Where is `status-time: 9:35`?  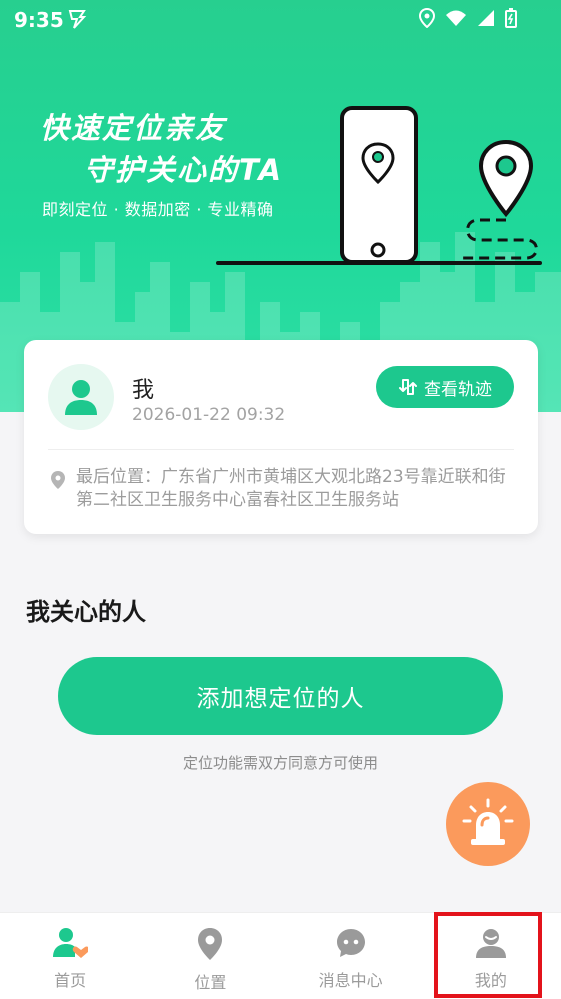
status-time: 9:35 is located at coordinates (39, 20).